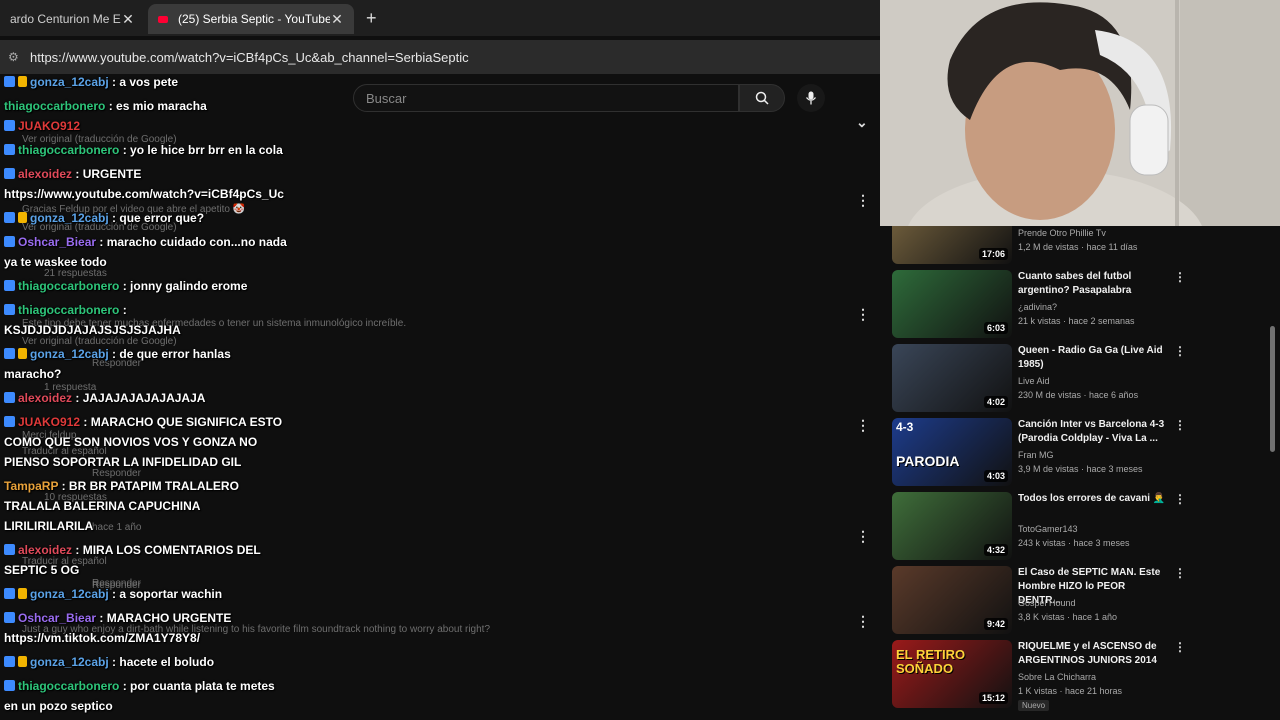 The width and height of the screenshot is (1280, 720). I want to click on chat-text: KSJDJDJDJAJAJSJSJSJAJHA, so click(92, 330).